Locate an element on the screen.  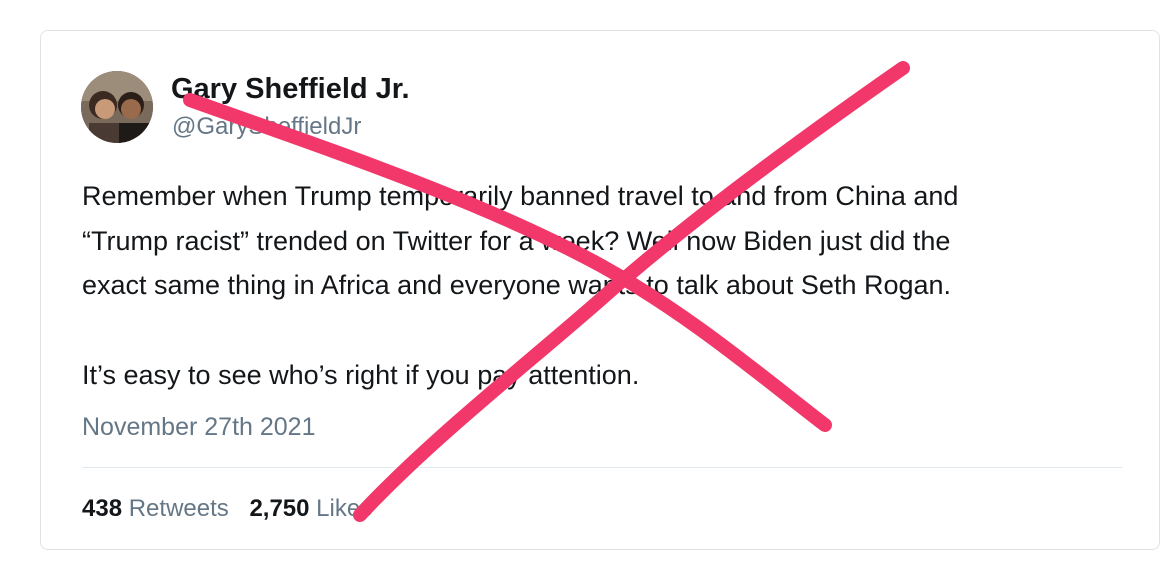
tweet-timestamp: November 27th 2021 is located at coordinates (198, 427).